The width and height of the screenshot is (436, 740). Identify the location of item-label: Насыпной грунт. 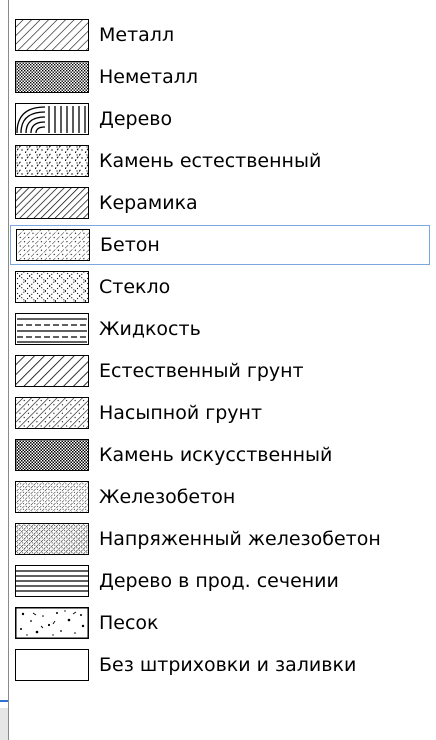
(181, 413).